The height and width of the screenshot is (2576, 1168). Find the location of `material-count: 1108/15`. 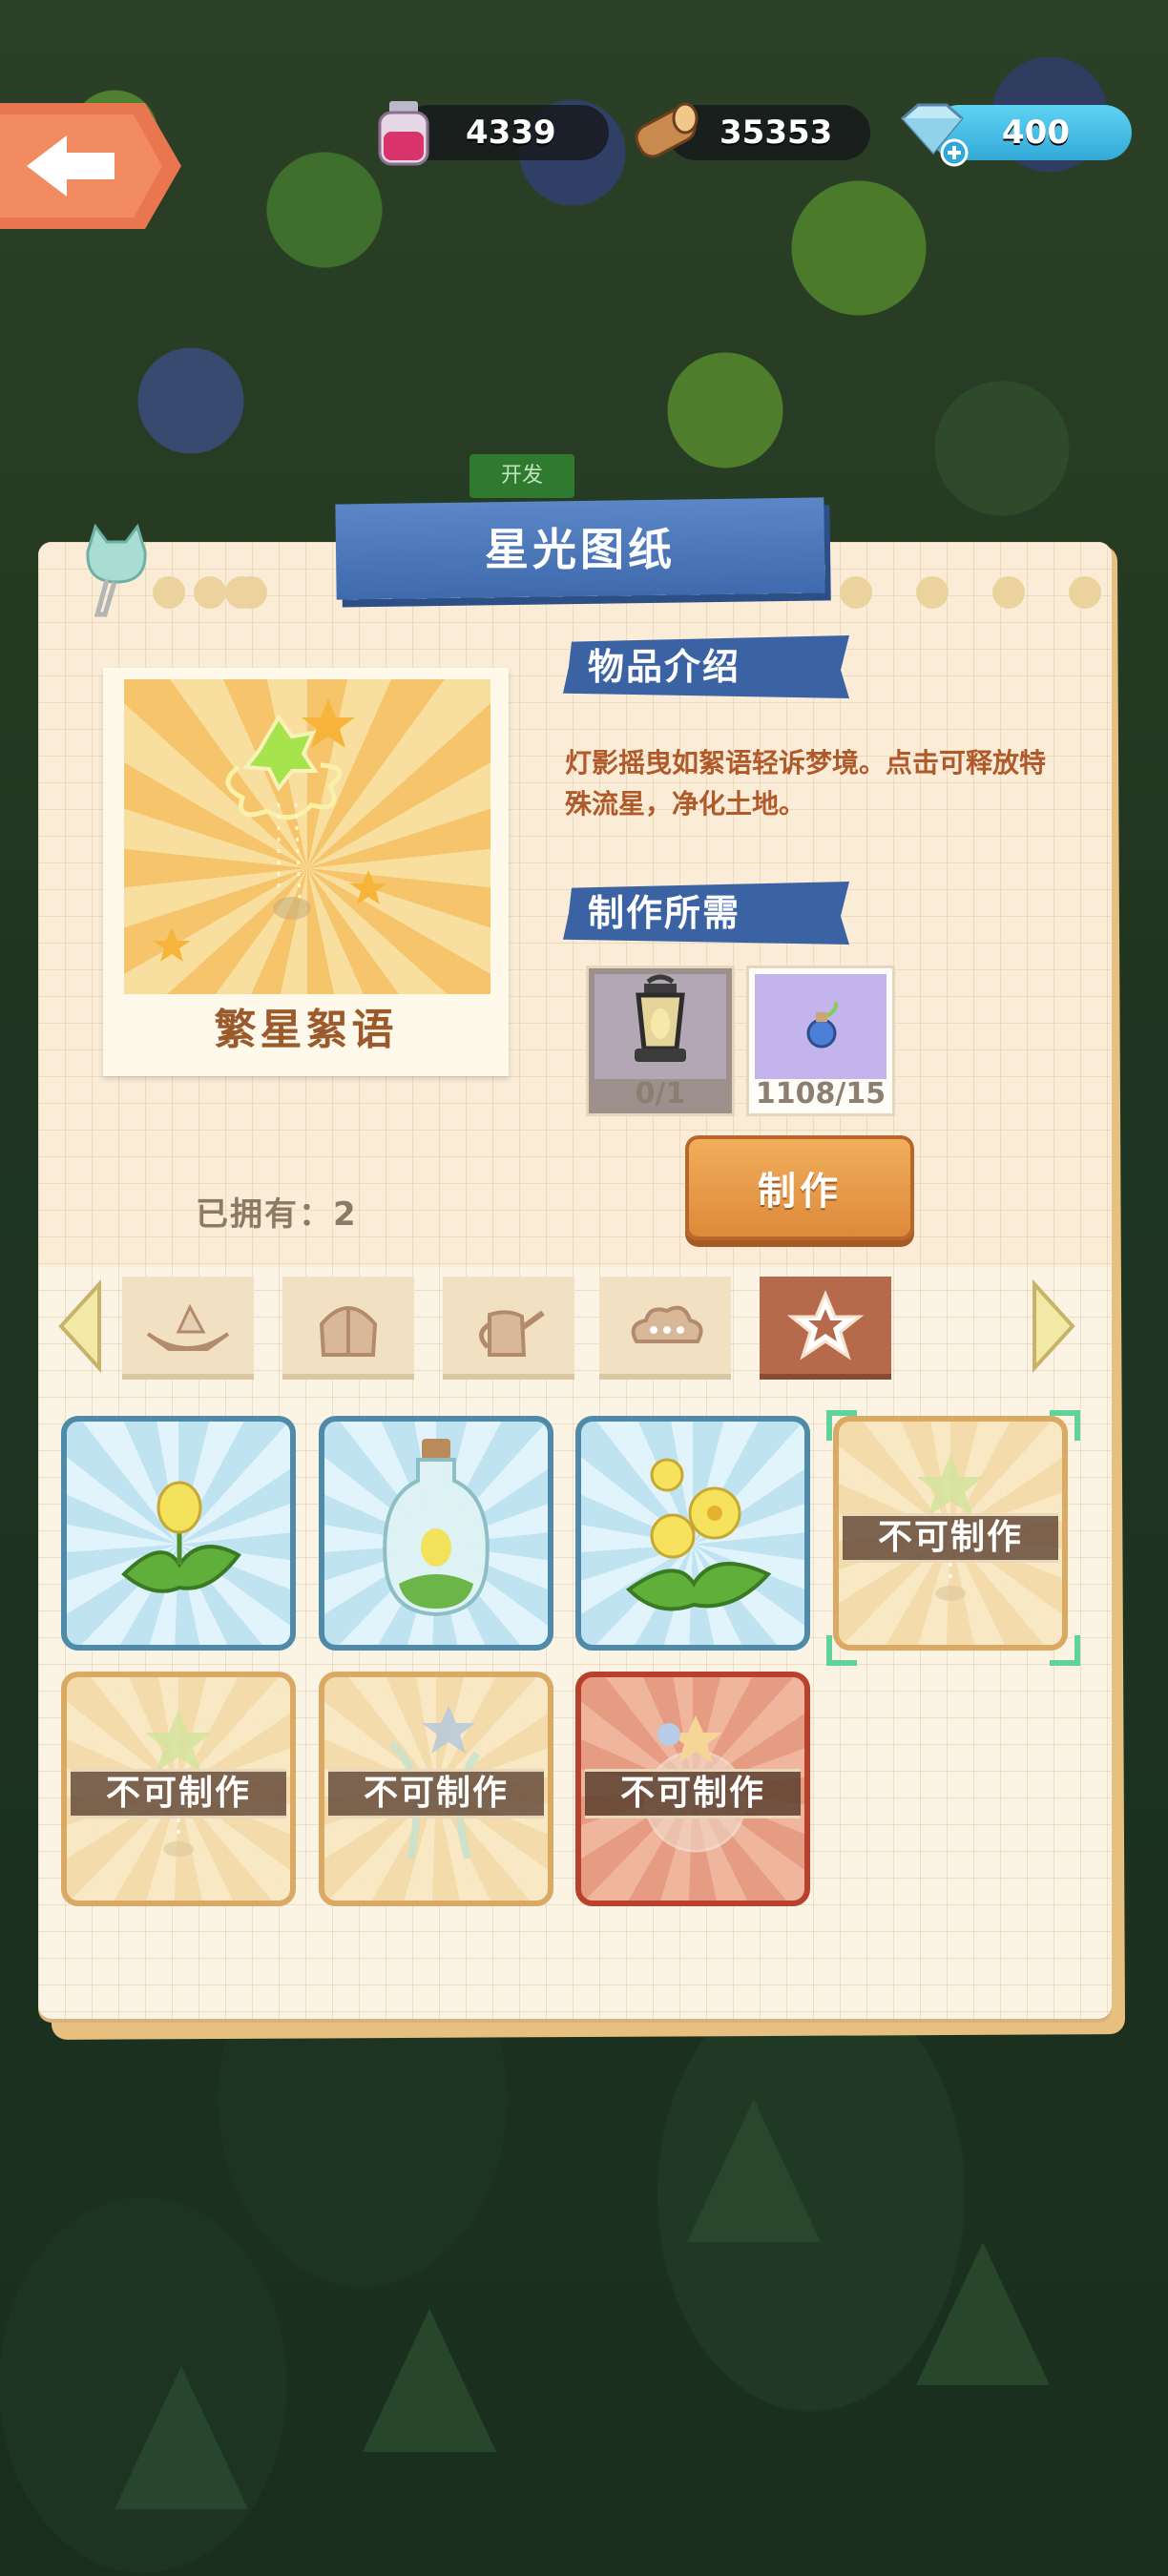

material-count: 1108/15 is located at coordinates (820, 1094).